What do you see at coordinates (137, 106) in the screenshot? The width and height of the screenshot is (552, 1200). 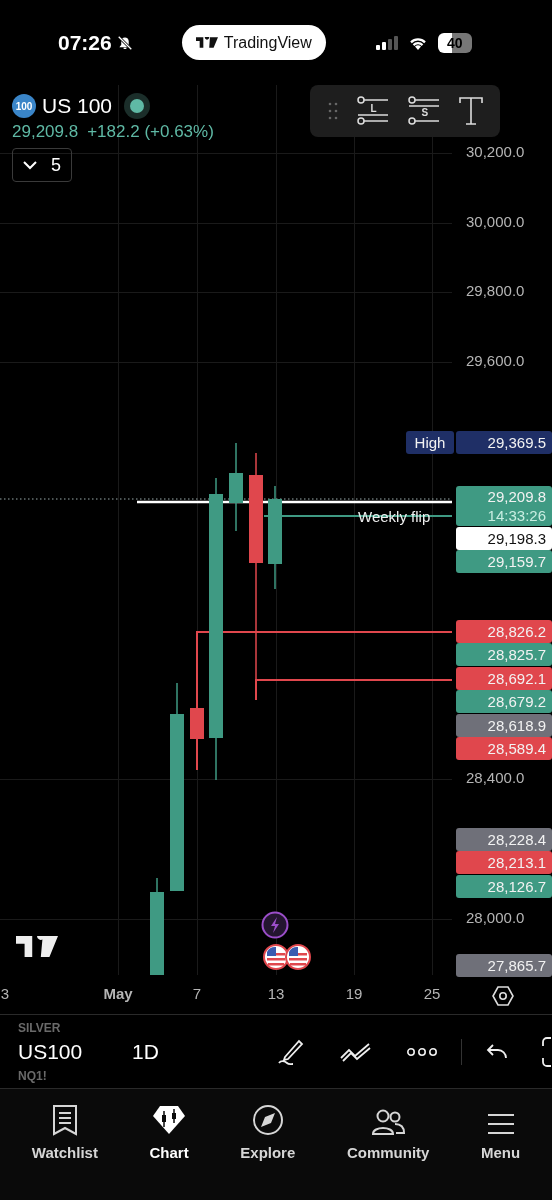 I see `market-status-dot-icon` at bounding box center [137, 106].